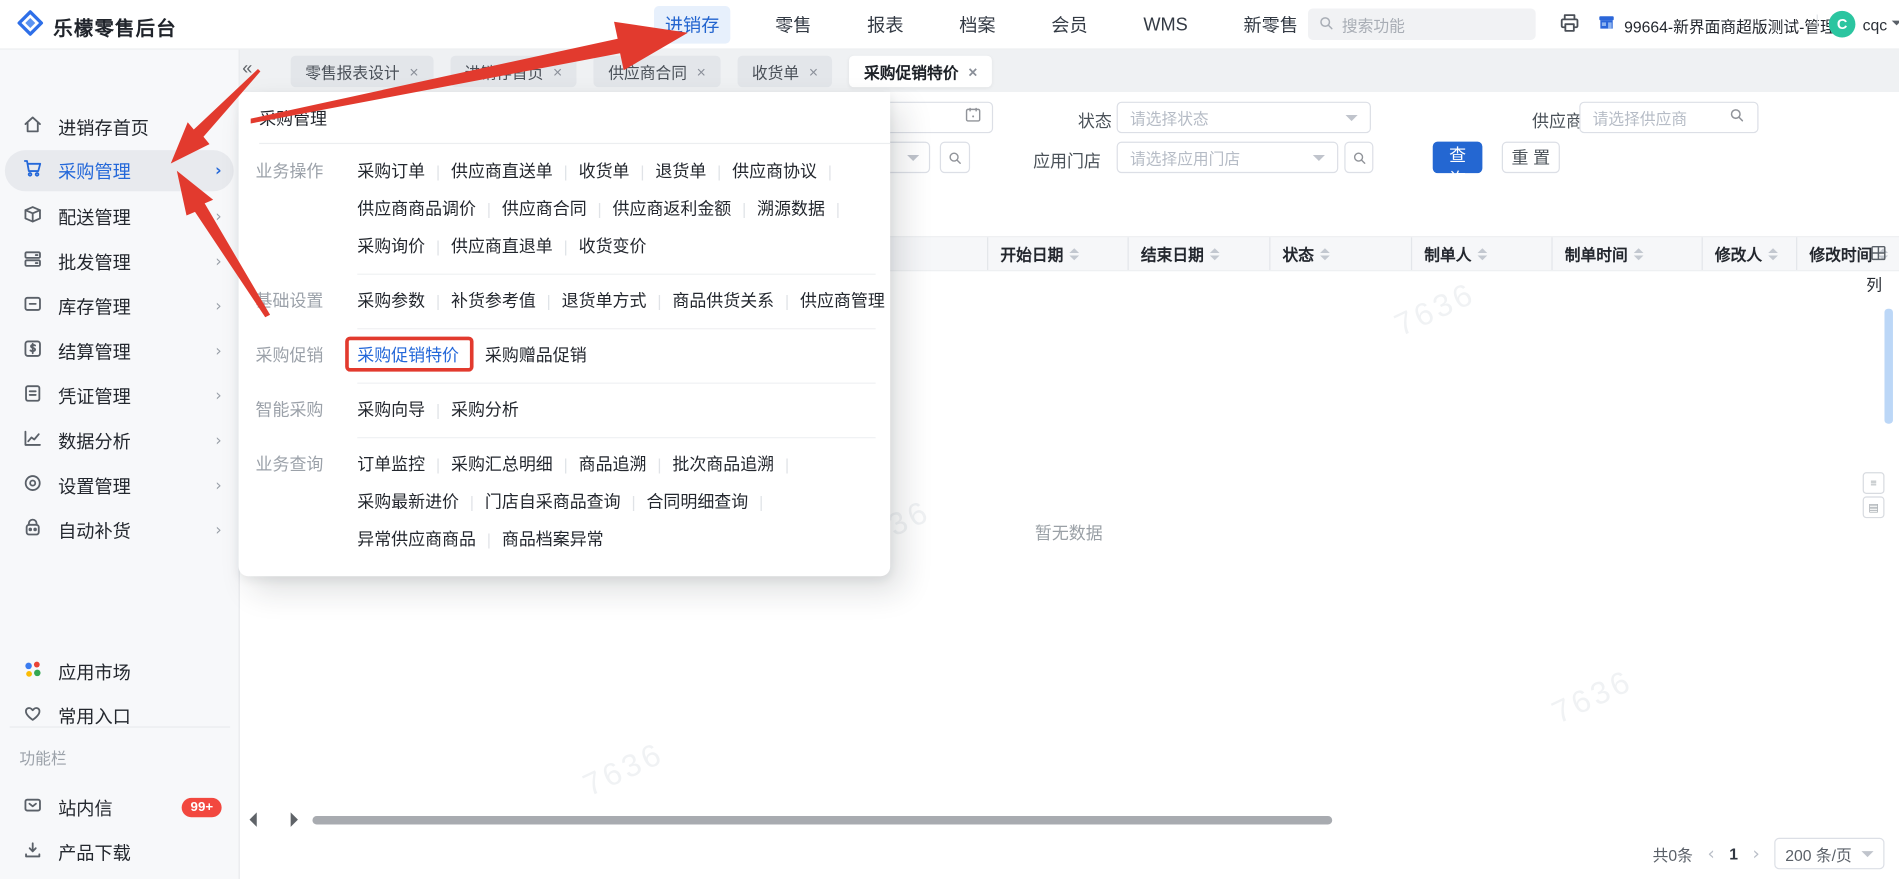 Image resolution: width=1899 pixels, height=879 pixels. Describe the element at coordinates (1878, 256) in the screenshot. I see `column-settings-icon` at that location.